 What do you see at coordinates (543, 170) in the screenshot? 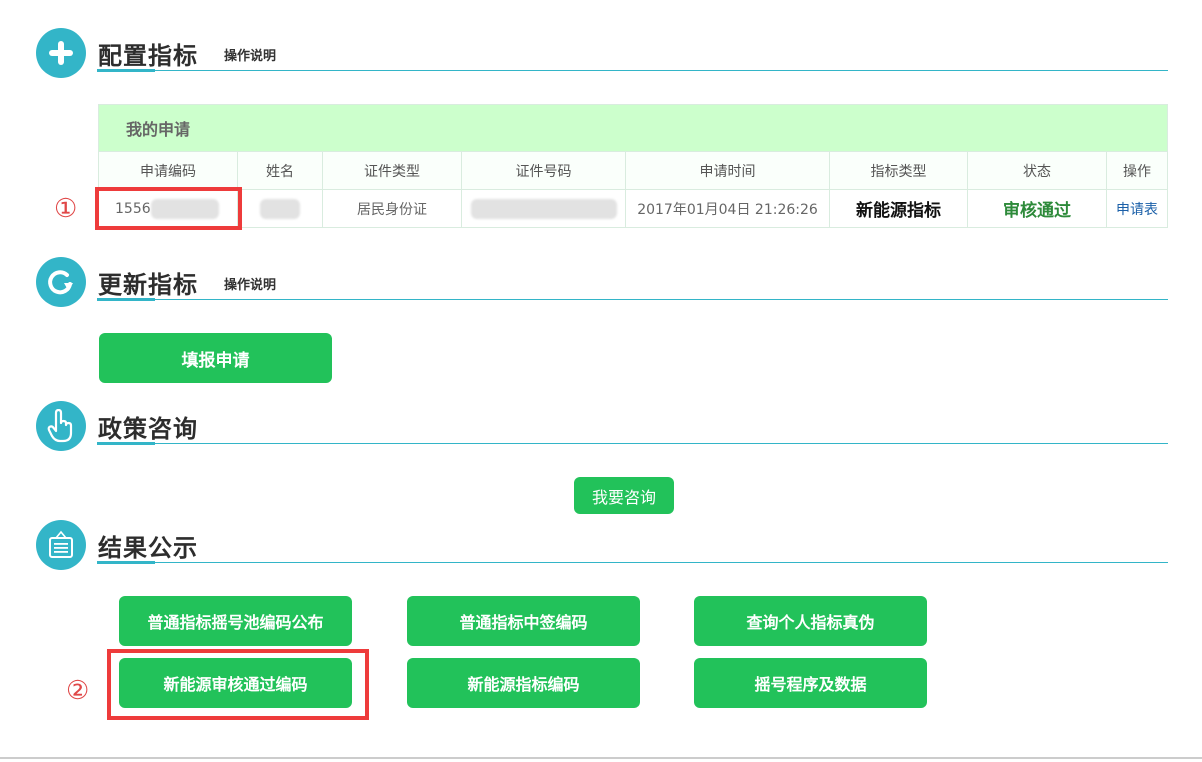
I see `col-header: 证件号码` at bounding box center [543, 170].